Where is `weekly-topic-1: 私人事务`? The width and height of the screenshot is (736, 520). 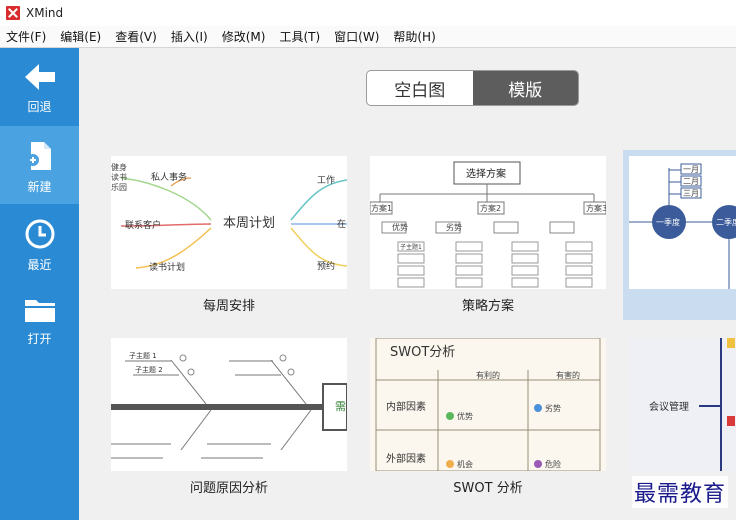 weekly-topic-1: 私人事务 is located at coordinates (169, 177).